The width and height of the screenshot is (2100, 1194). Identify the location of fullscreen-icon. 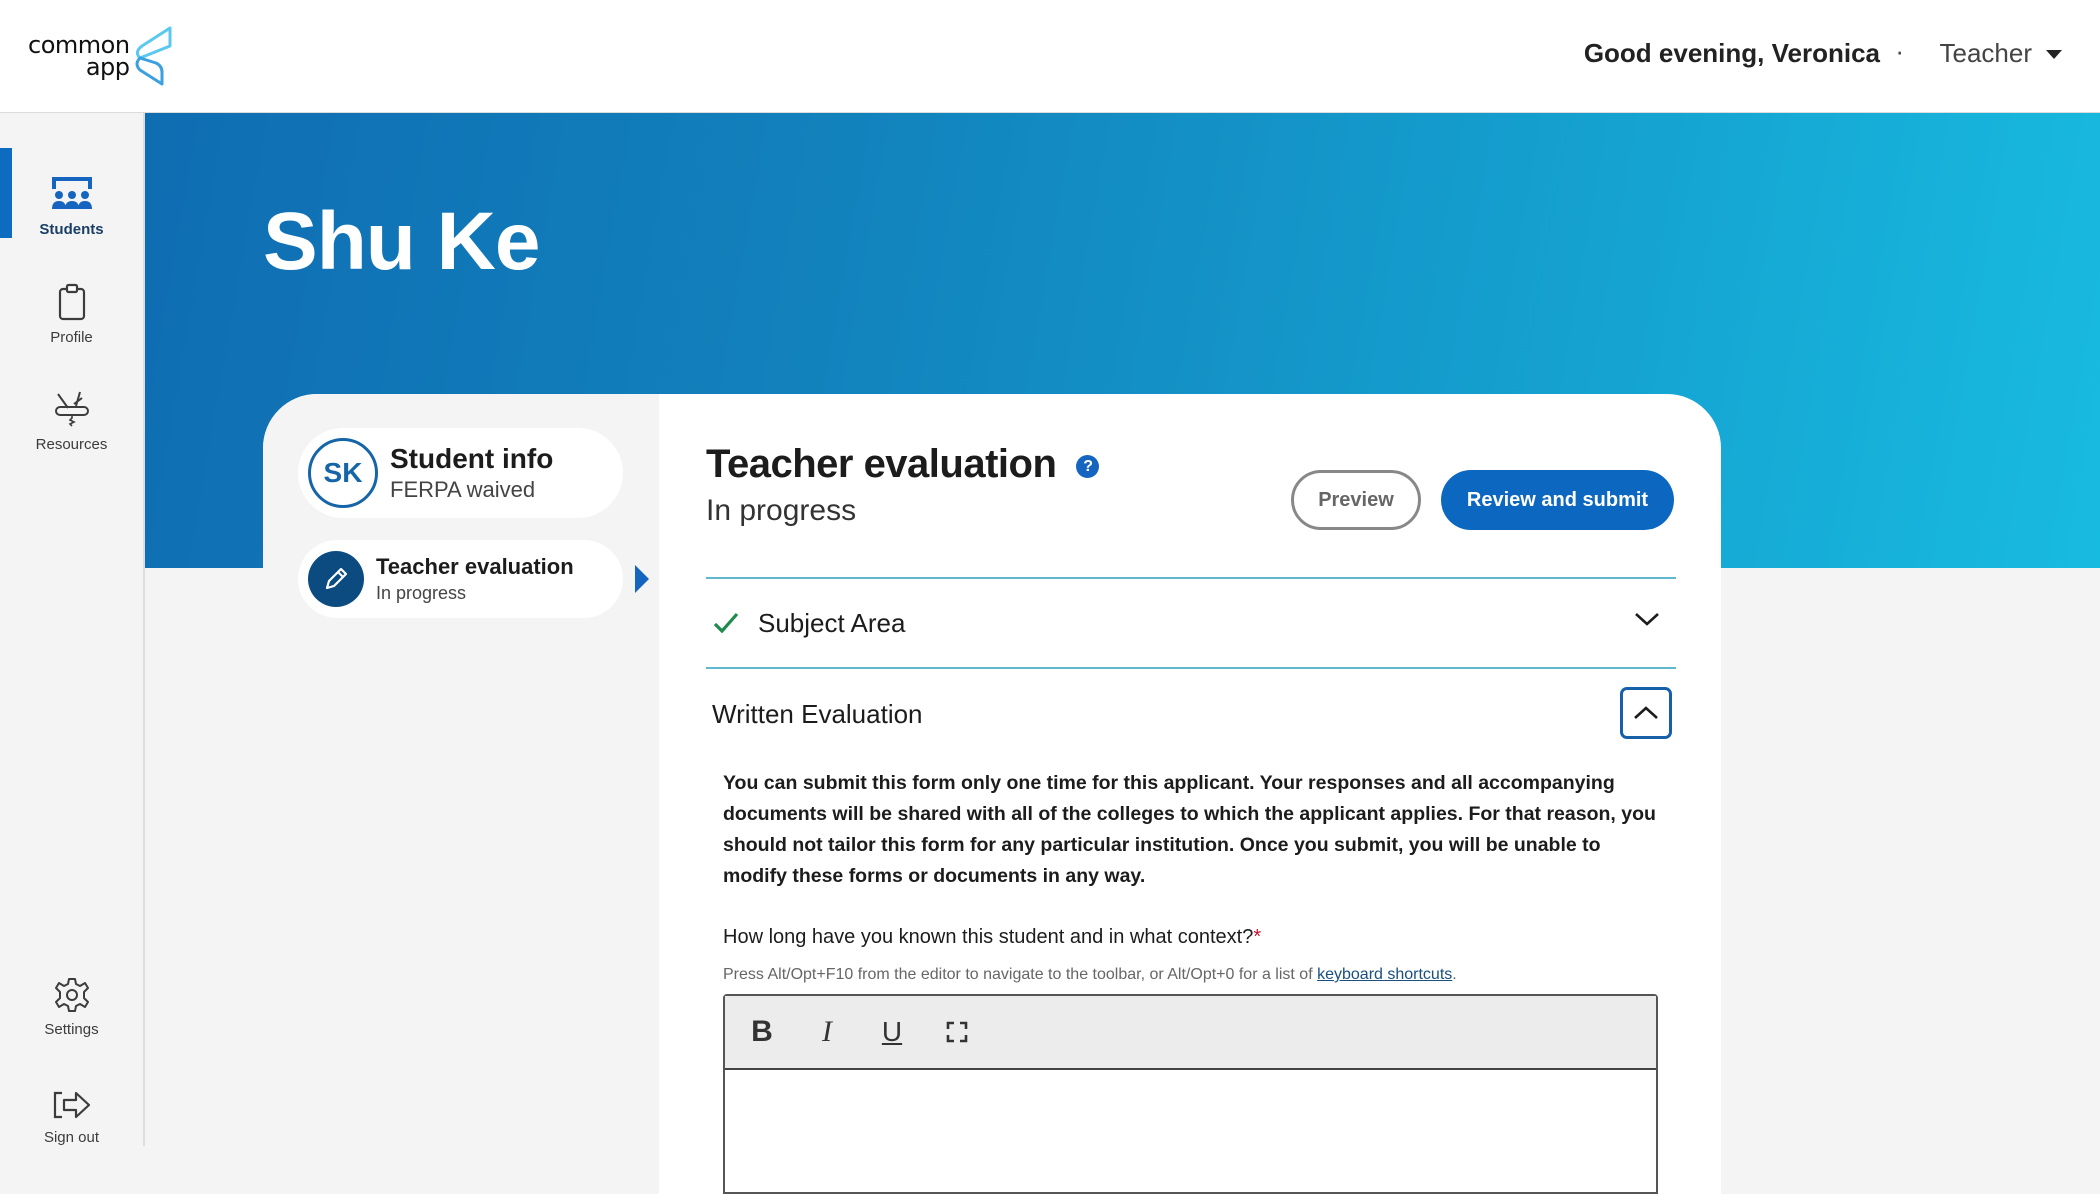
(957, 1032).